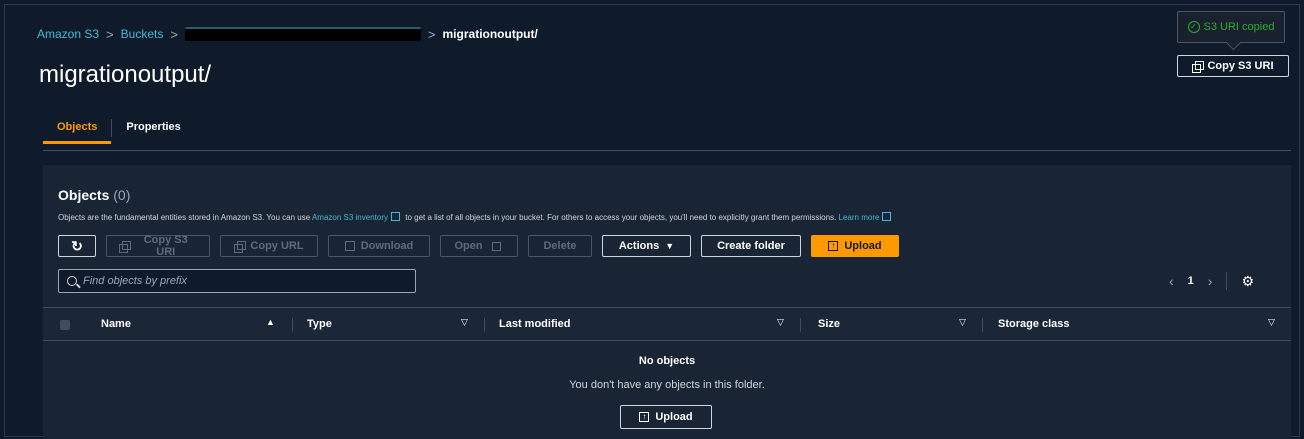 The width and height of the screenshot is (1304, 439). I want to click on tab-objects: Objects, so click(77, 129).